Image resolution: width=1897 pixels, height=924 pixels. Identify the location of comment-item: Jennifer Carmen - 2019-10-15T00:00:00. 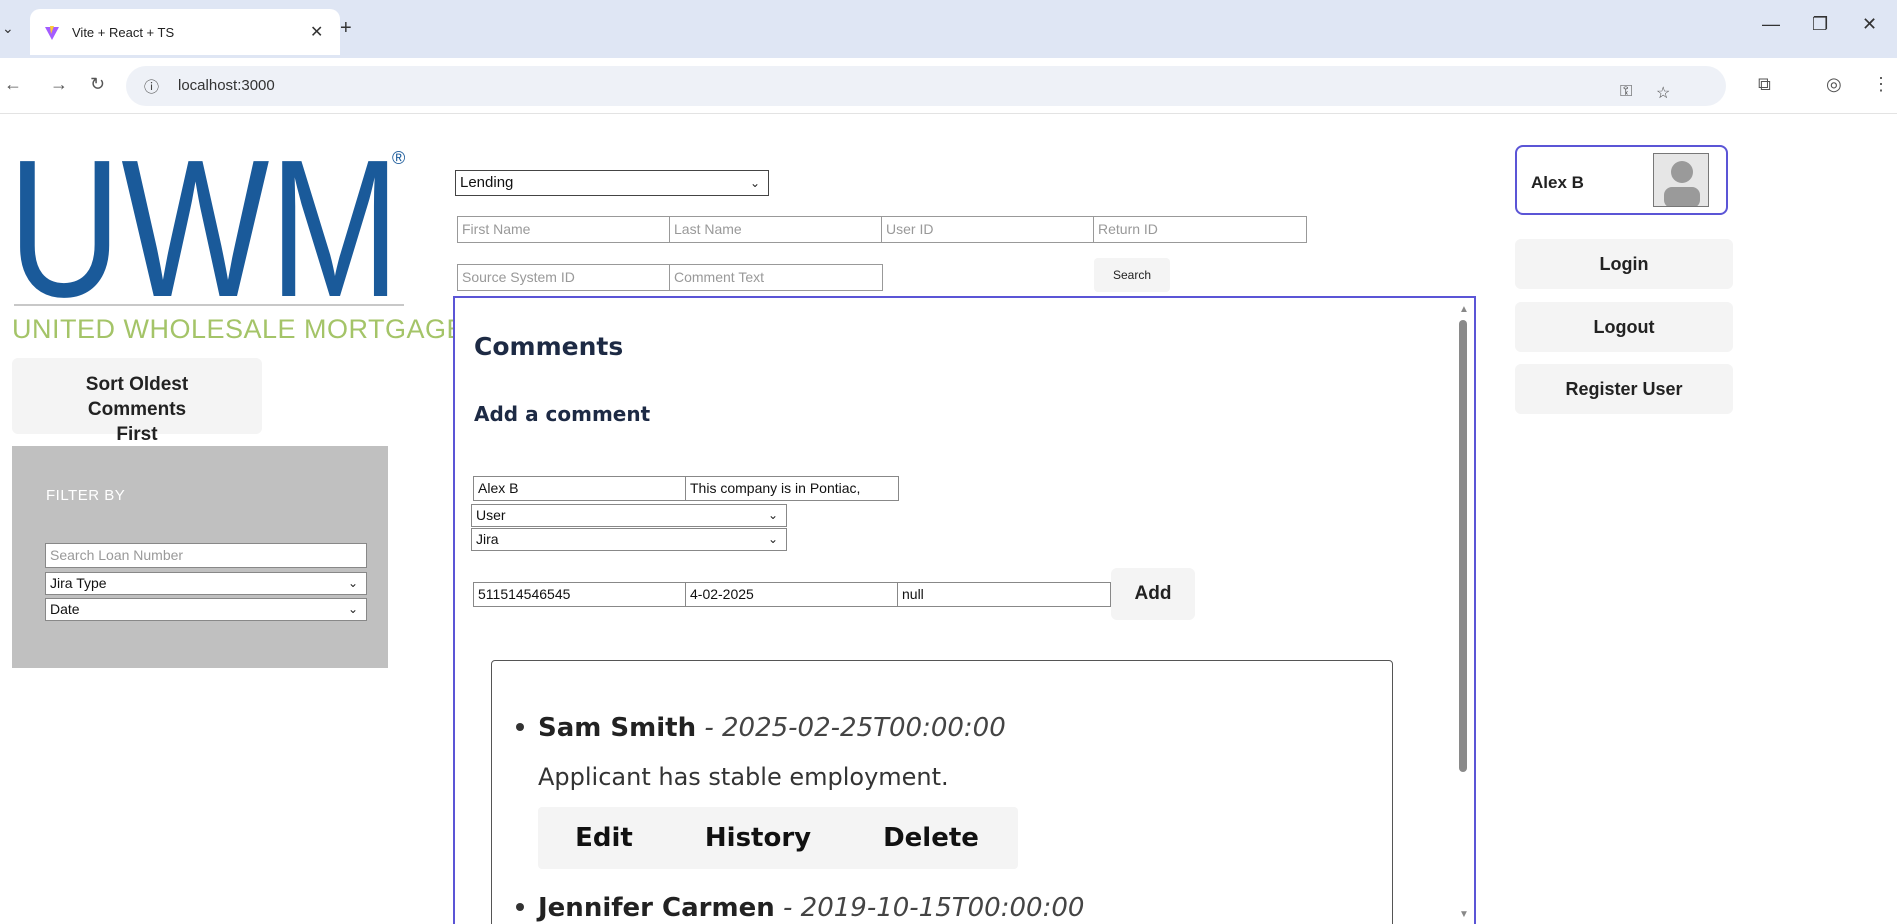
(946, 908).